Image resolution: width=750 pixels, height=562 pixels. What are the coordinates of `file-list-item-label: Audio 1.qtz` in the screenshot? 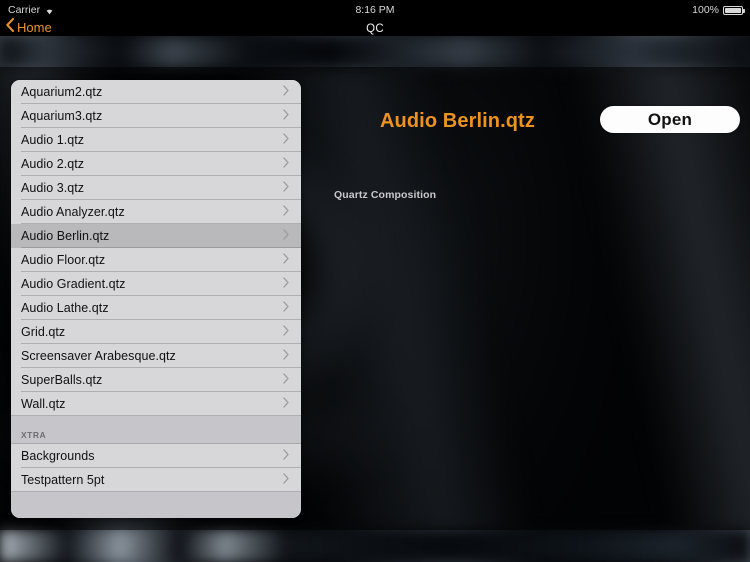 It's located at (53, 140).